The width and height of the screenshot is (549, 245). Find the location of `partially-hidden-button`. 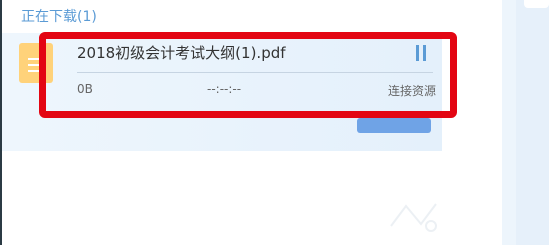

partially-hidden-button is located at coordinates (394, 125).